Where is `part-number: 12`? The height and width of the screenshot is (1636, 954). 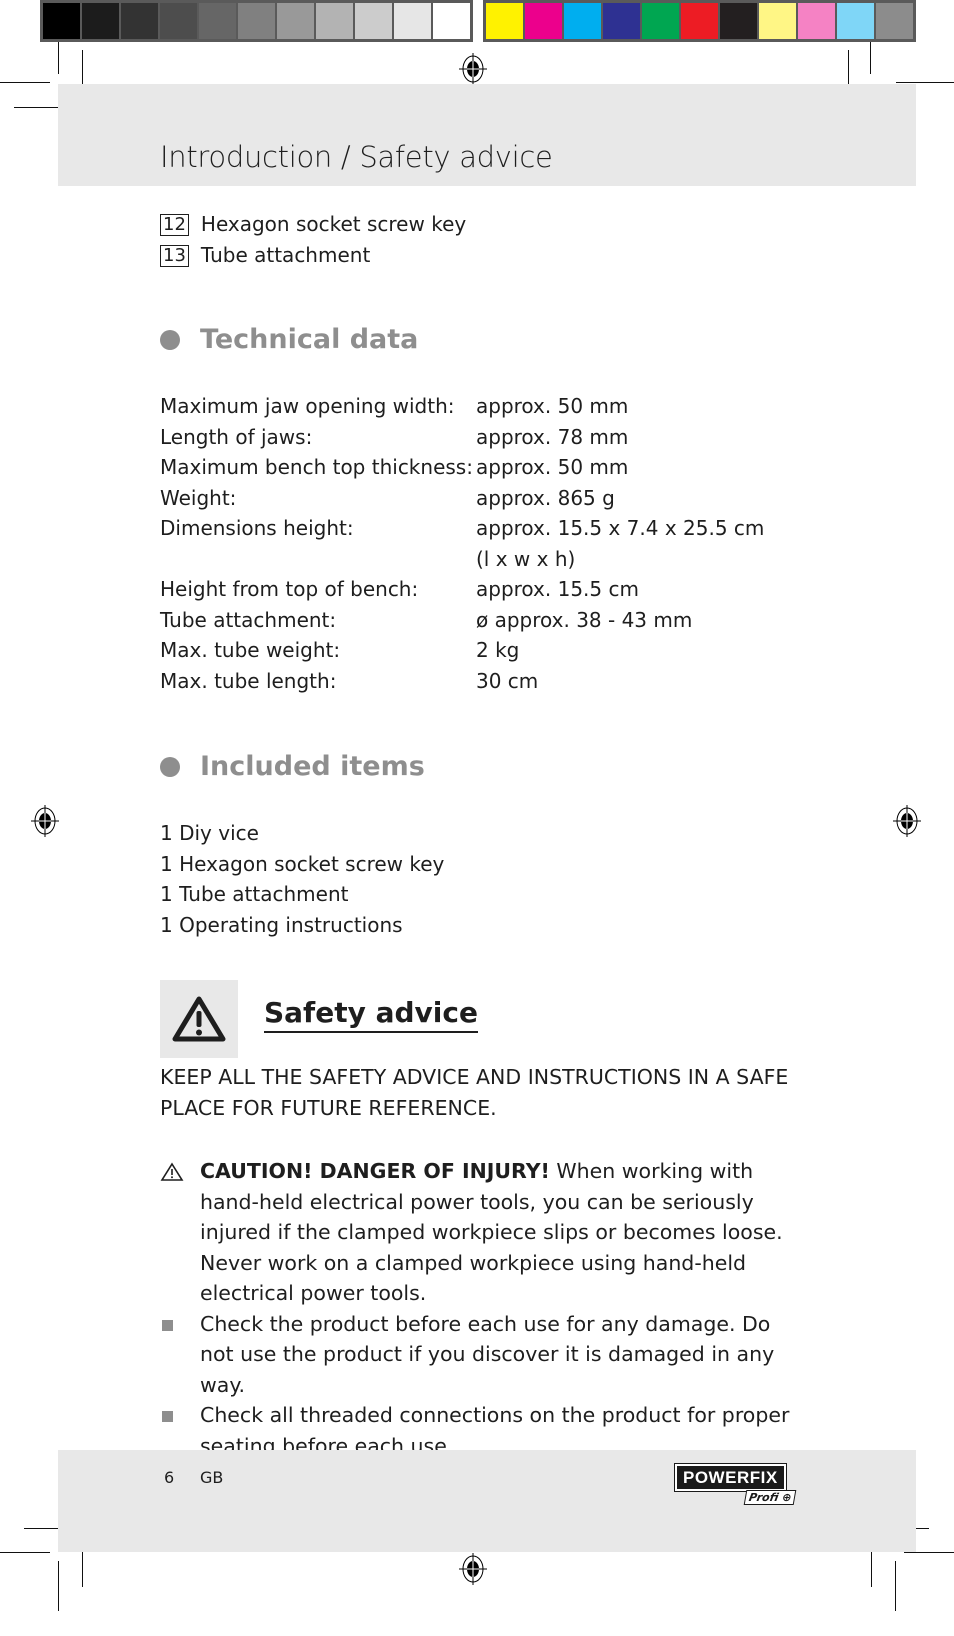 part-number: 12 is located at coordinates (174, 224).